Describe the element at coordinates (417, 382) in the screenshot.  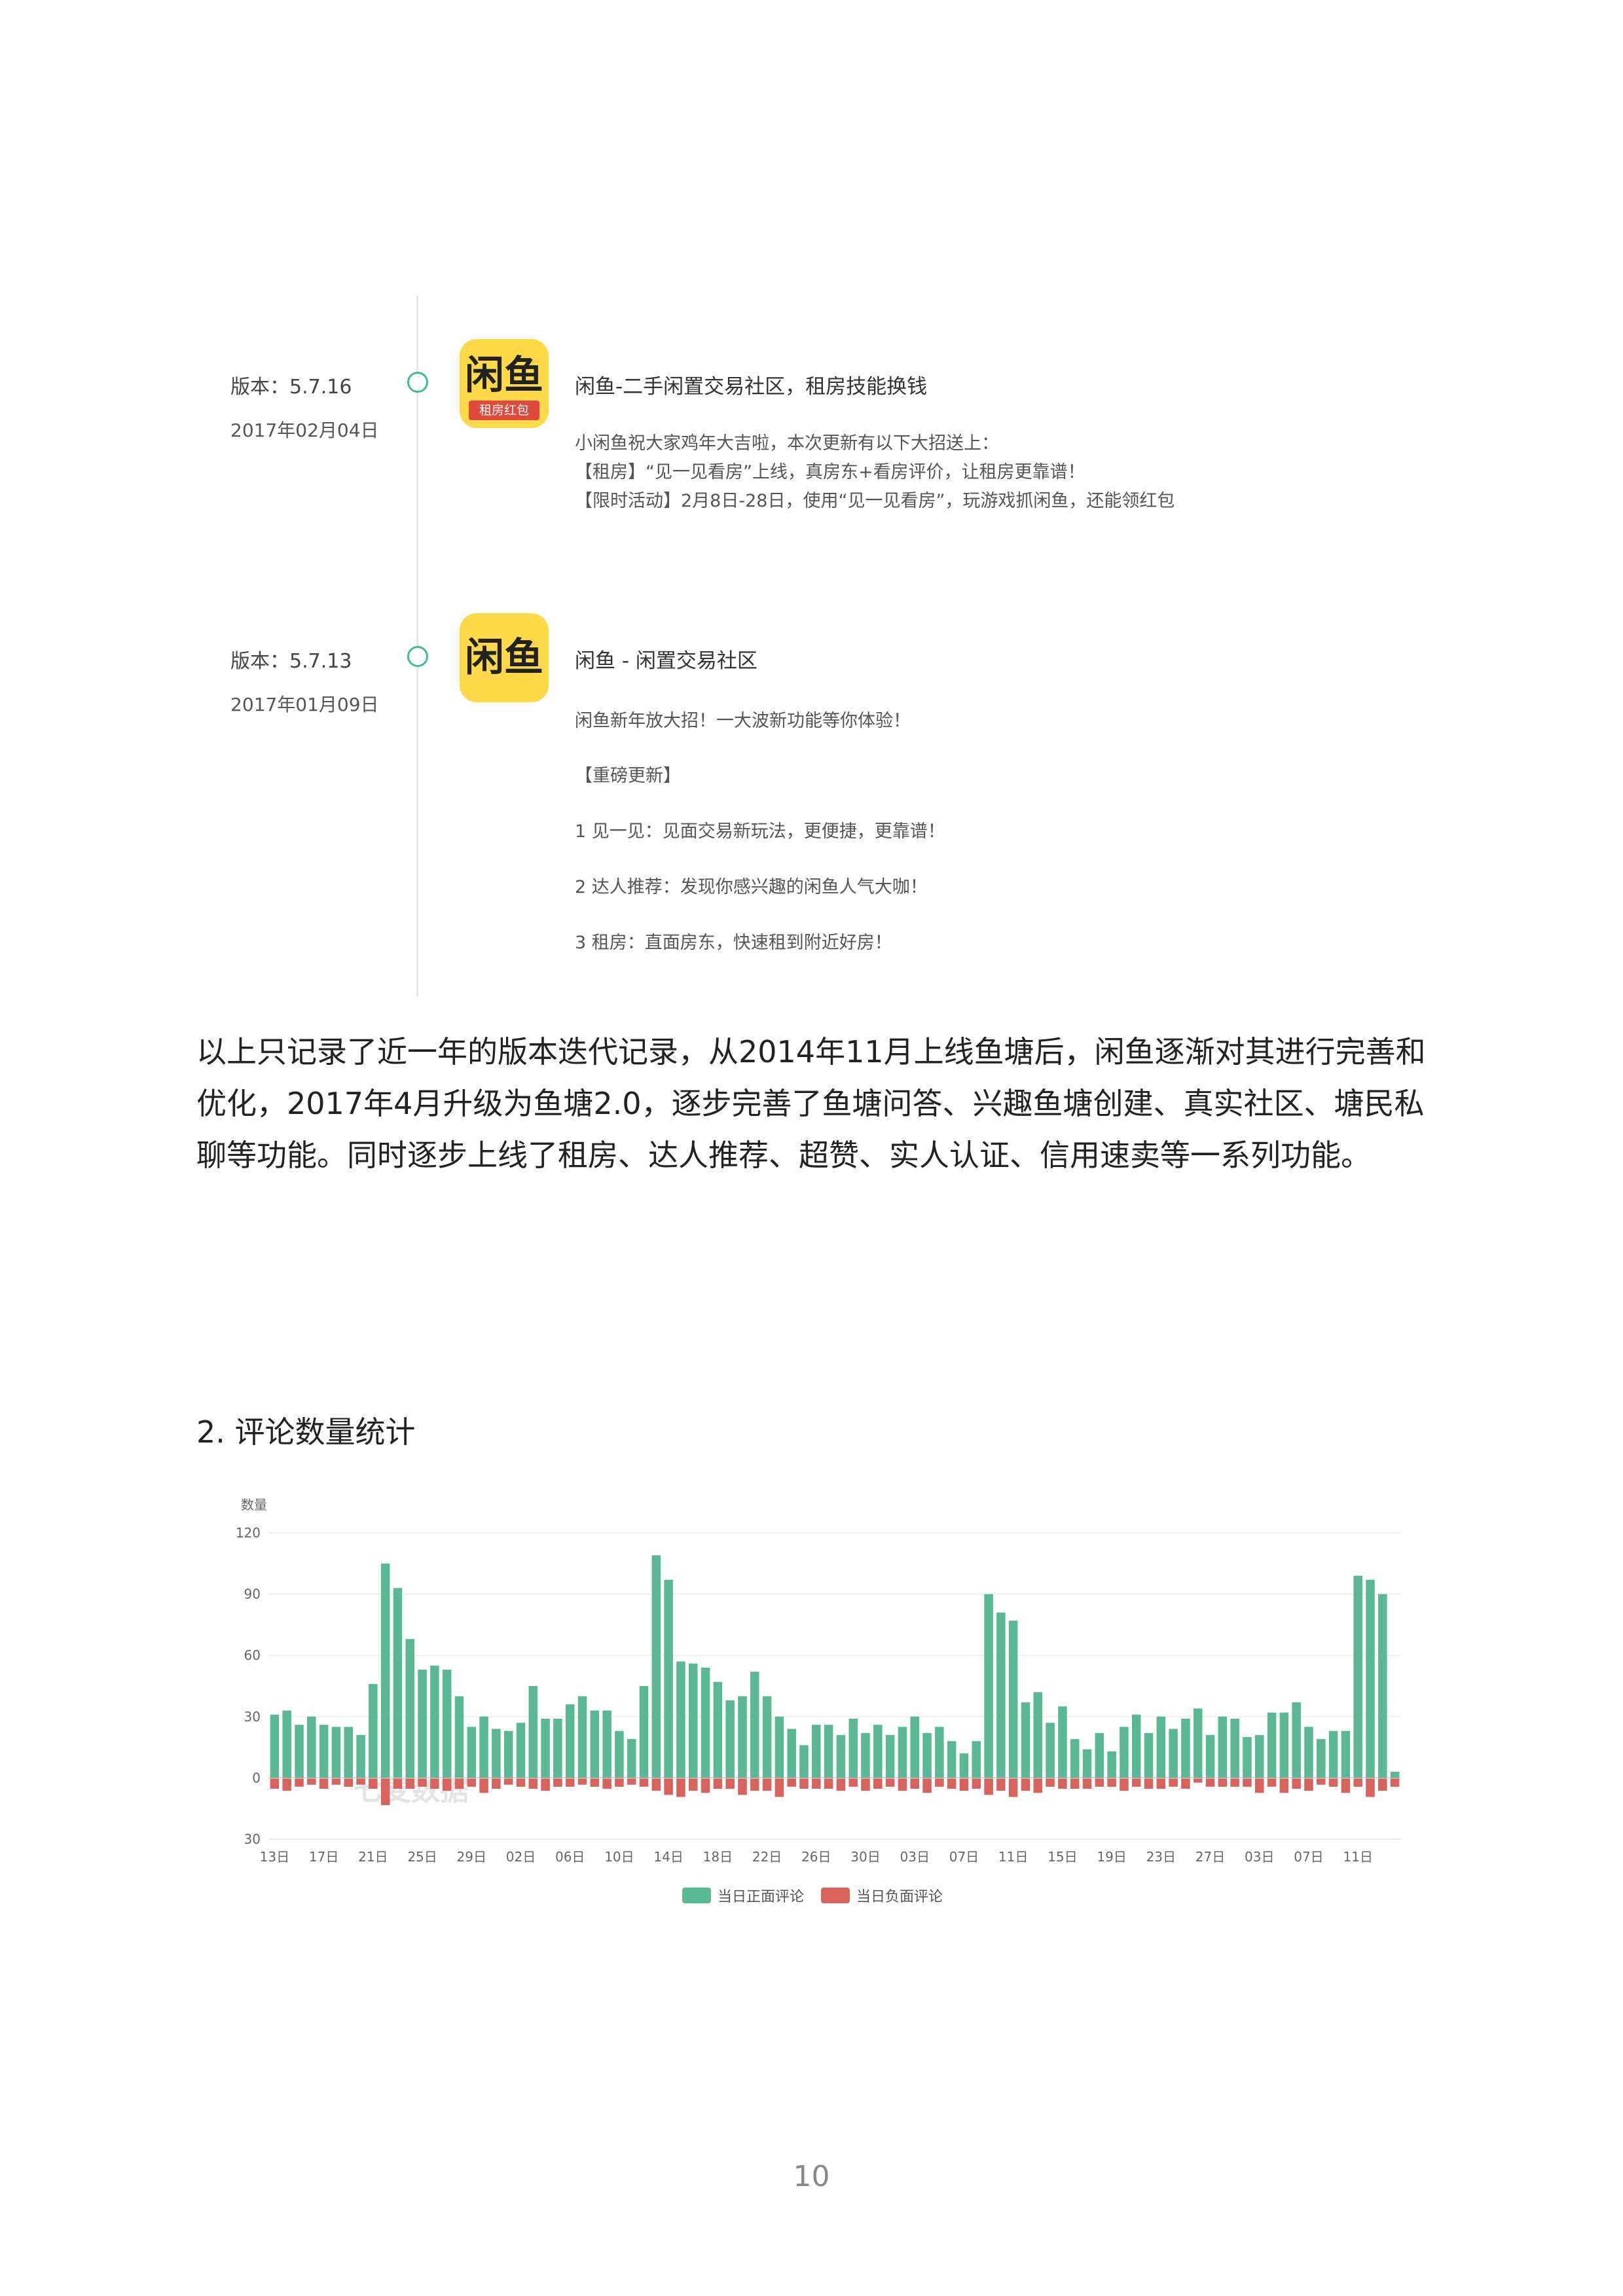
I see `timeline-dot` at that location.